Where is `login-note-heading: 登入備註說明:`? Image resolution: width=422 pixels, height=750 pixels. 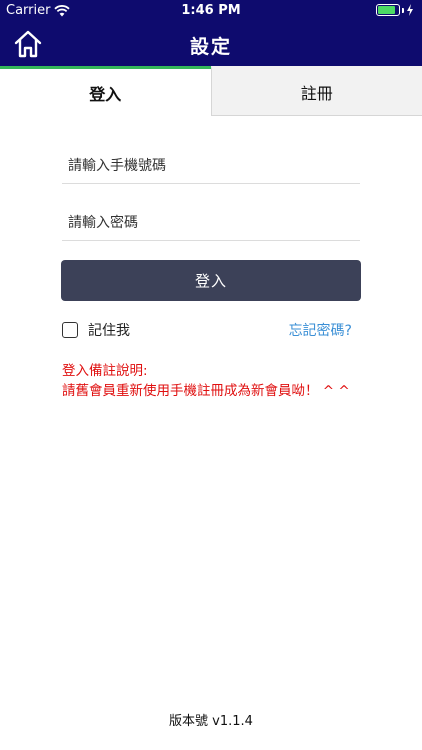 login-note-heading: 登入備註說明: is located at coordinates (105, 371).